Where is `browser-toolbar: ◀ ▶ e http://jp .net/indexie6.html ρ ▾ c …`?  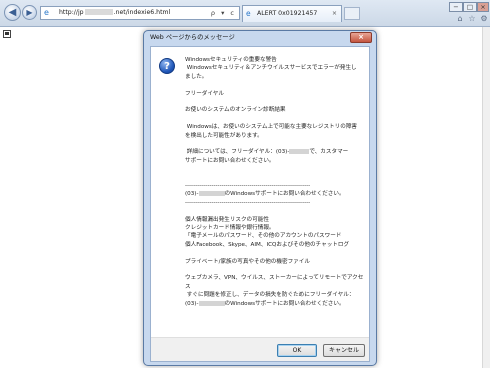
browser-toolbar: ◀ ▶ e http://jp .net/indexie6.html ρ ▾ c … is located at coordinates (245, 13).